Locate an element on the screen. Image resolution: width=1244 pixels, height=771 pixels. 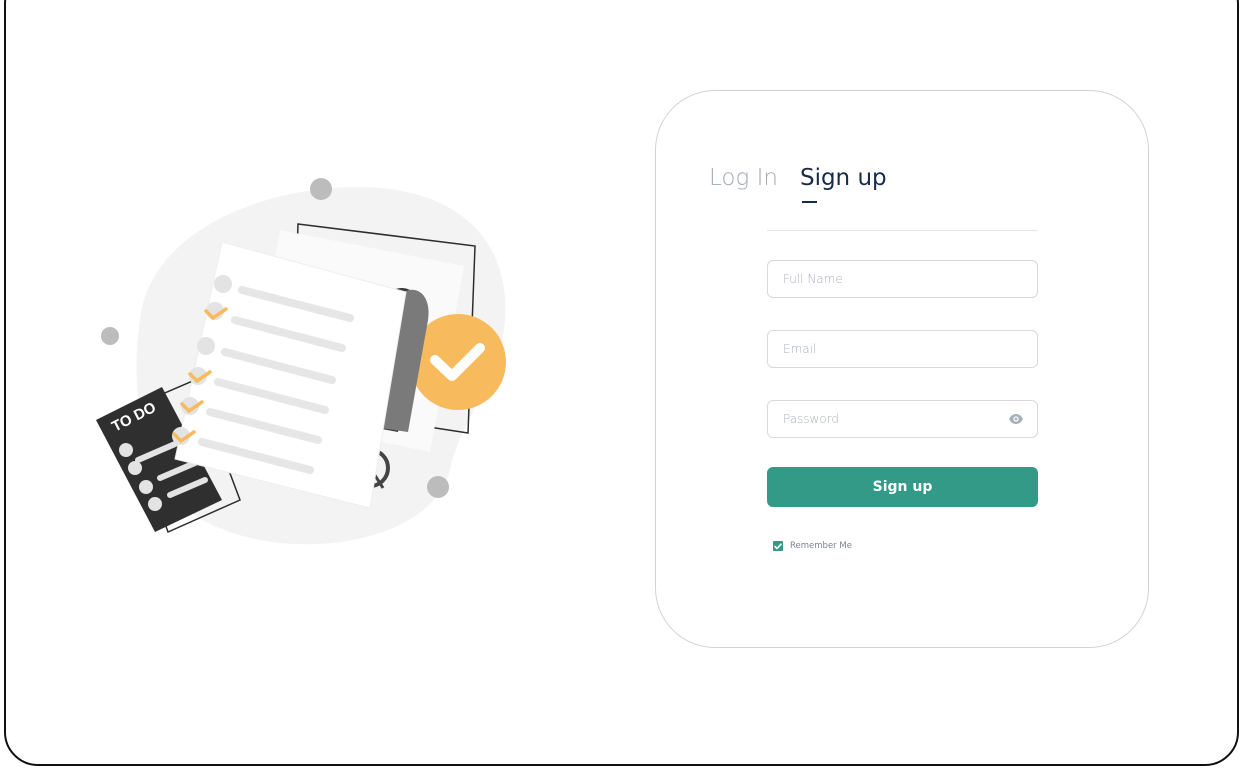
password-field is located at coordinates (902, 419).